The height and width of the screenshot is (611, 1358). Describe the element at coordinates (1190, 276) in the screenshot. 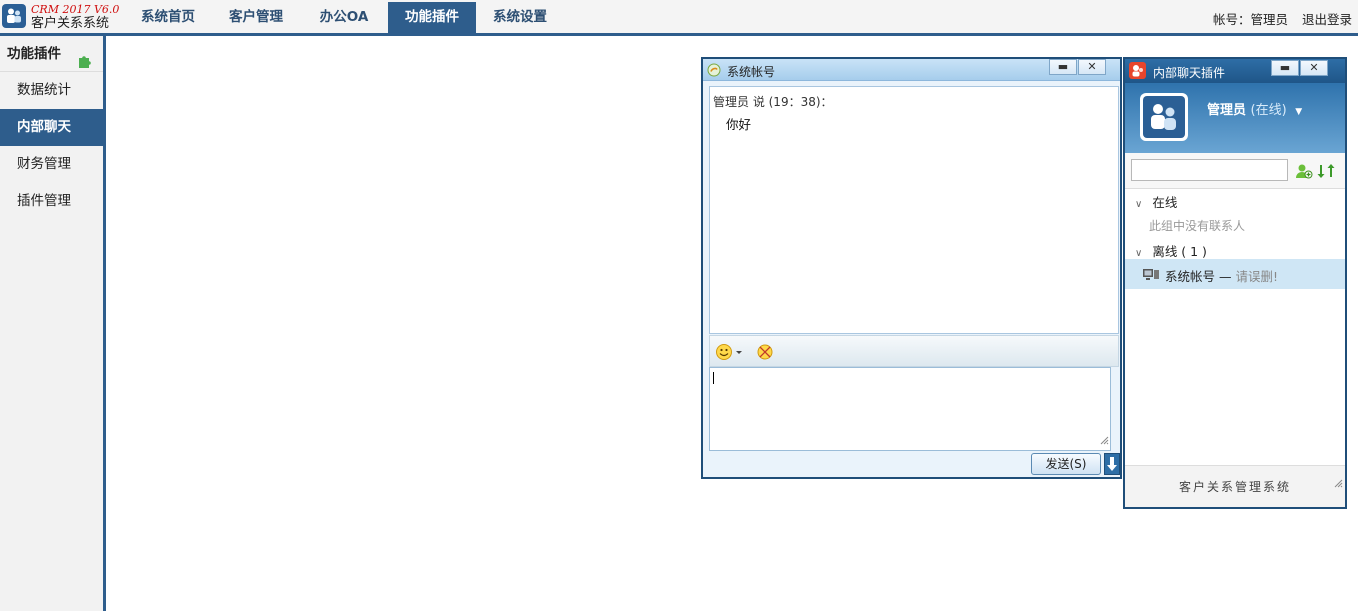

I see `contact-name-label: 系统帐号` at that location.